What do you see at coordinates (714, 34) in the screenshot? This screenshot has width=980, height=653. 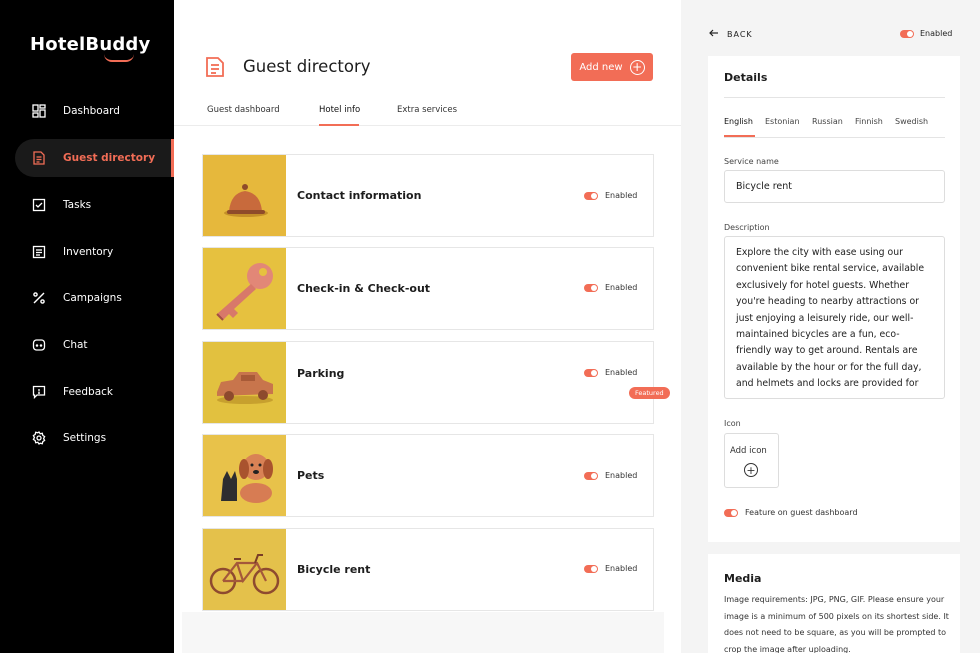 I see `arrow-left-icon` at bounding box center [714, 34].